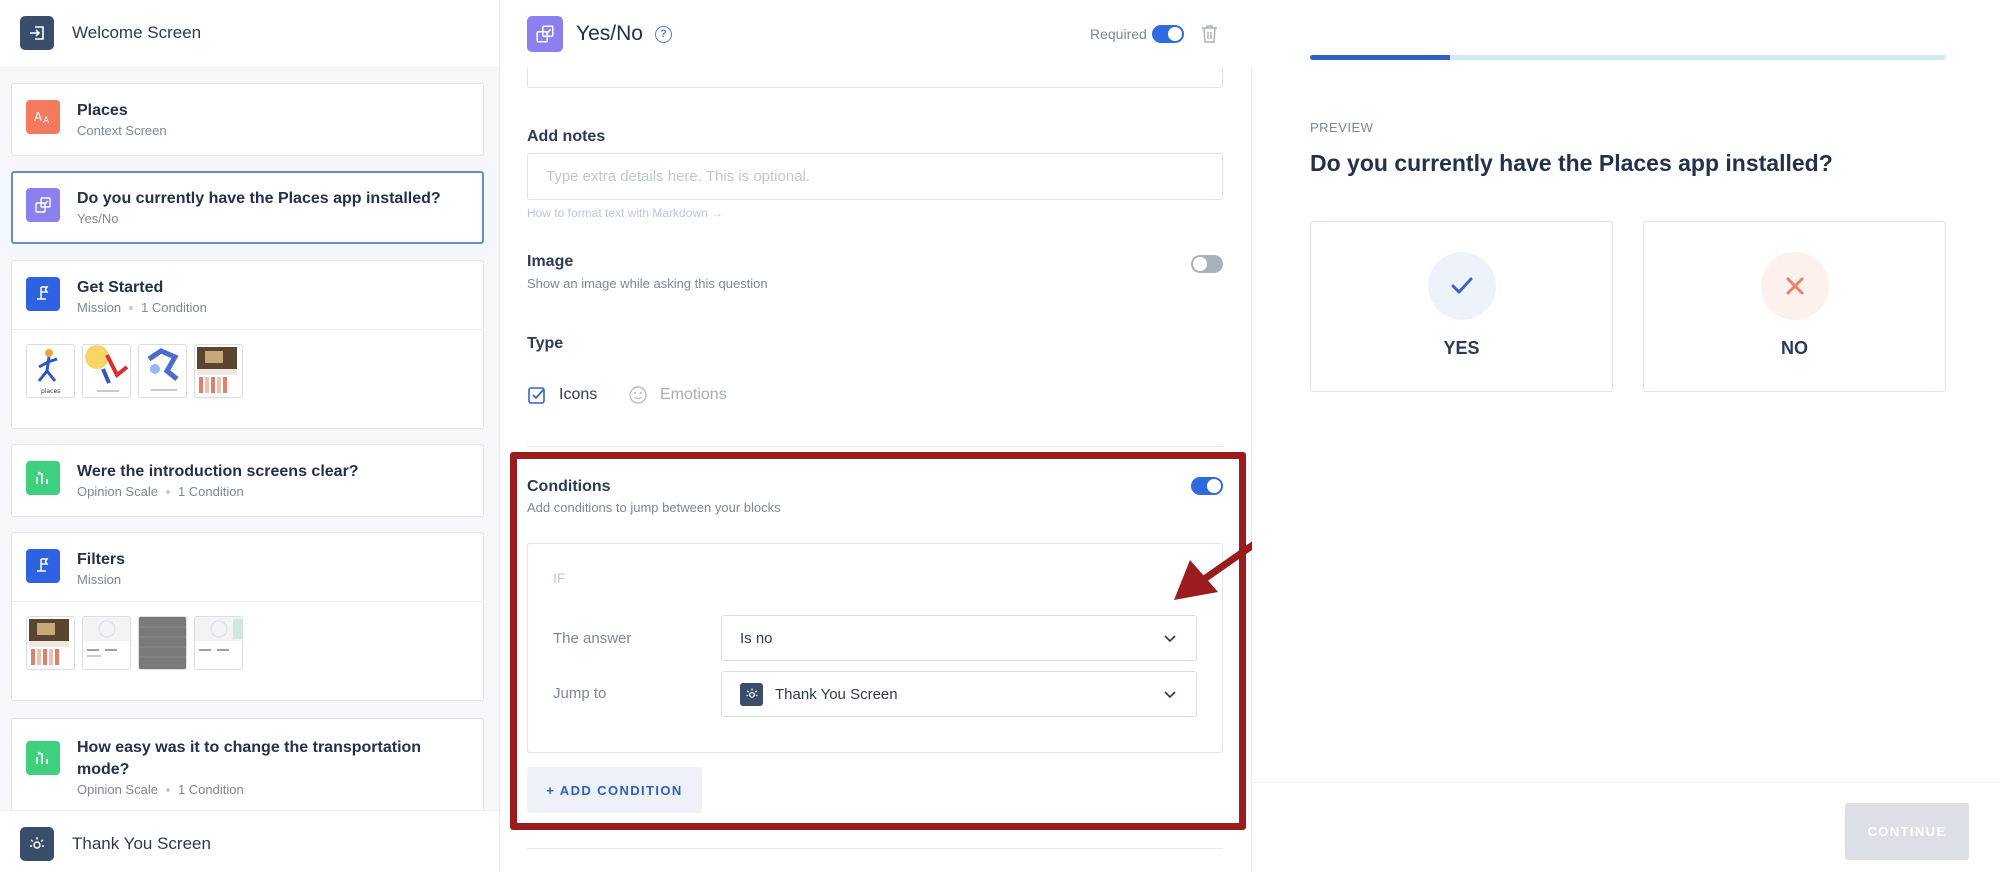  What do you see at coordinates (37, 33) in the screenshot?
I see `enter-icon` at bounding box center [37, 33].